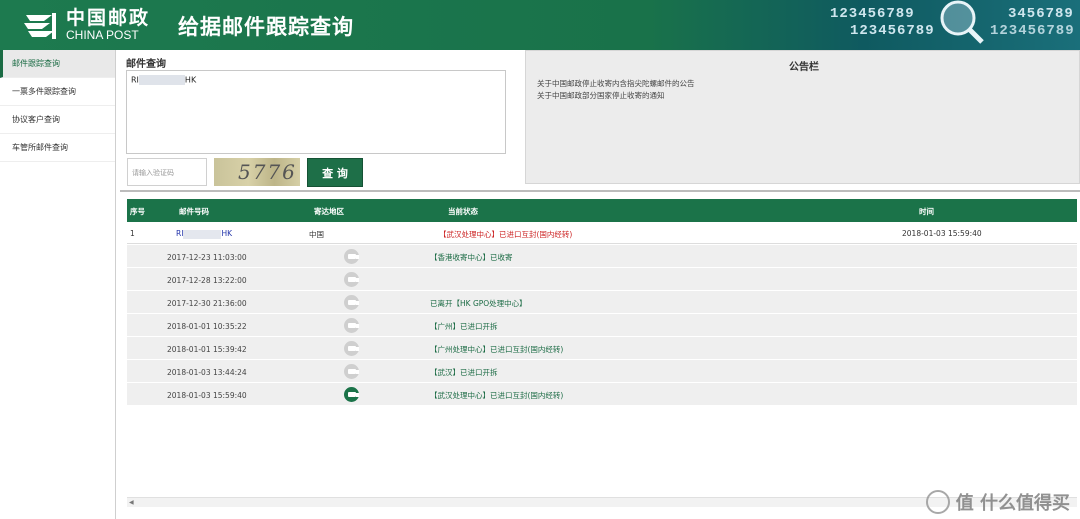  I want to click on logo-chinese-text: 中国邮政, so click(108, 18).